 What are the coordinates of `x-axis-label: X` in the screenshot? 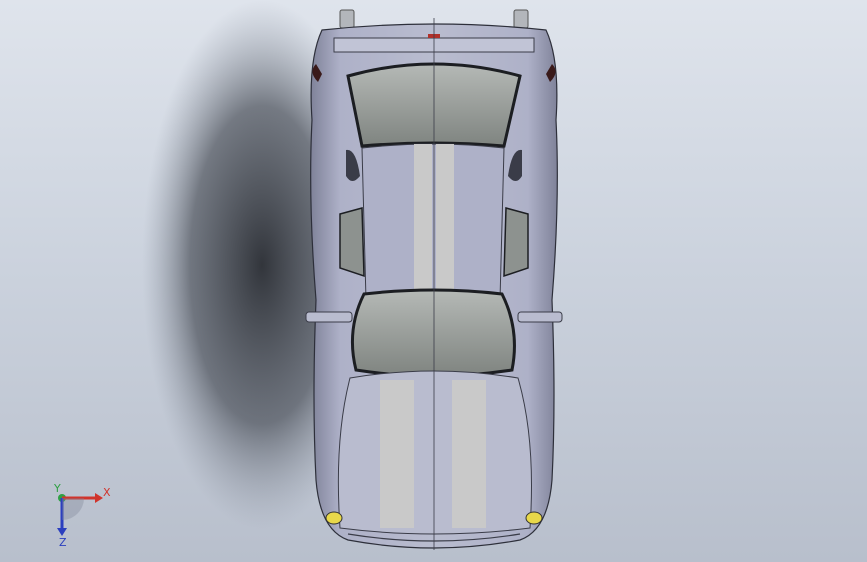 It's located at (107, 492).